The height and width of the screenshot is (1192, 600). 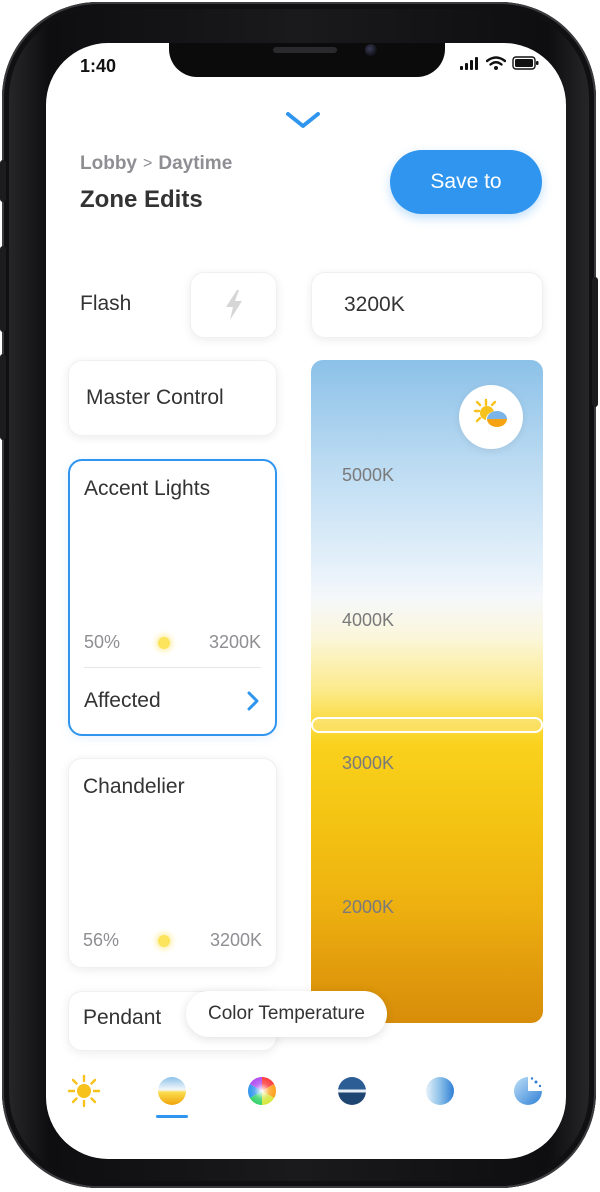 I want to click on zone-brightness: 50%, so click(x=102, y=642).